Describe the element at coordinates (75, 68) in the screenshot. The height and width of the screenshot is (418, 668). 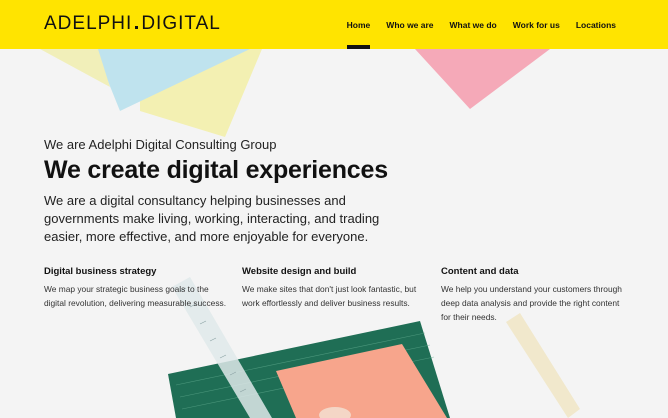
I see `light-yellow-paper-sheet-left` at that location.